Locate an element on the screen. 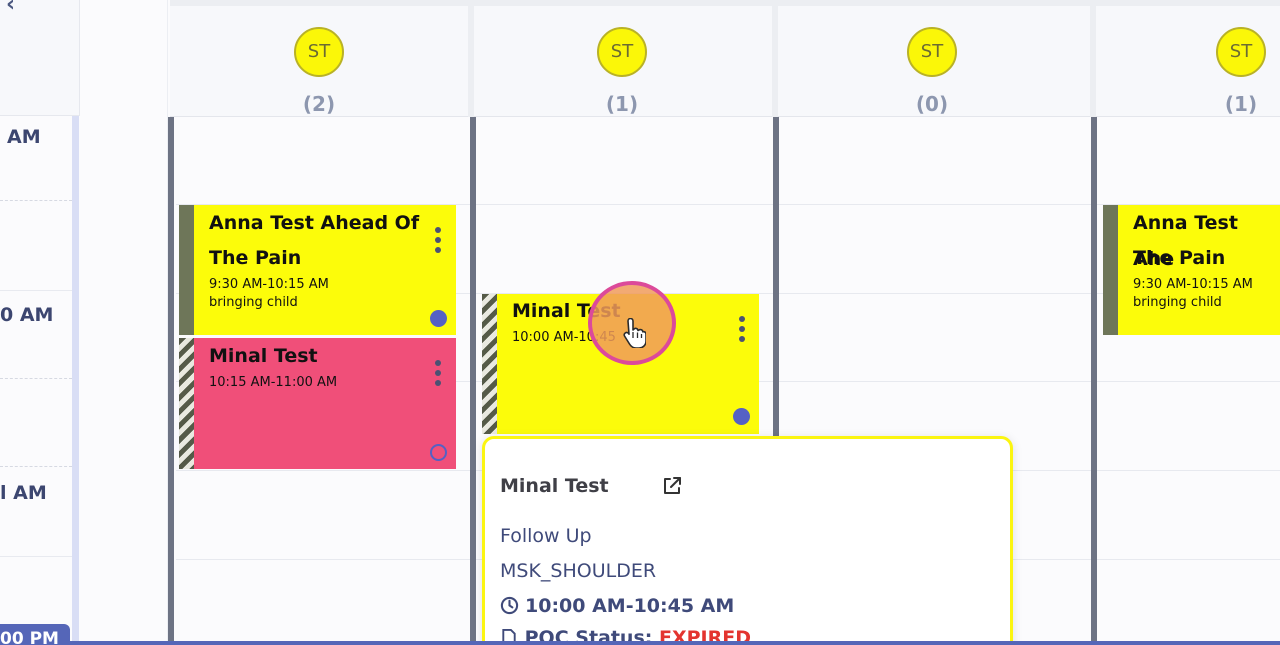 This screenshot has height=645, width=1280. appointment-count: (2) is located at coordinates (319, 104).